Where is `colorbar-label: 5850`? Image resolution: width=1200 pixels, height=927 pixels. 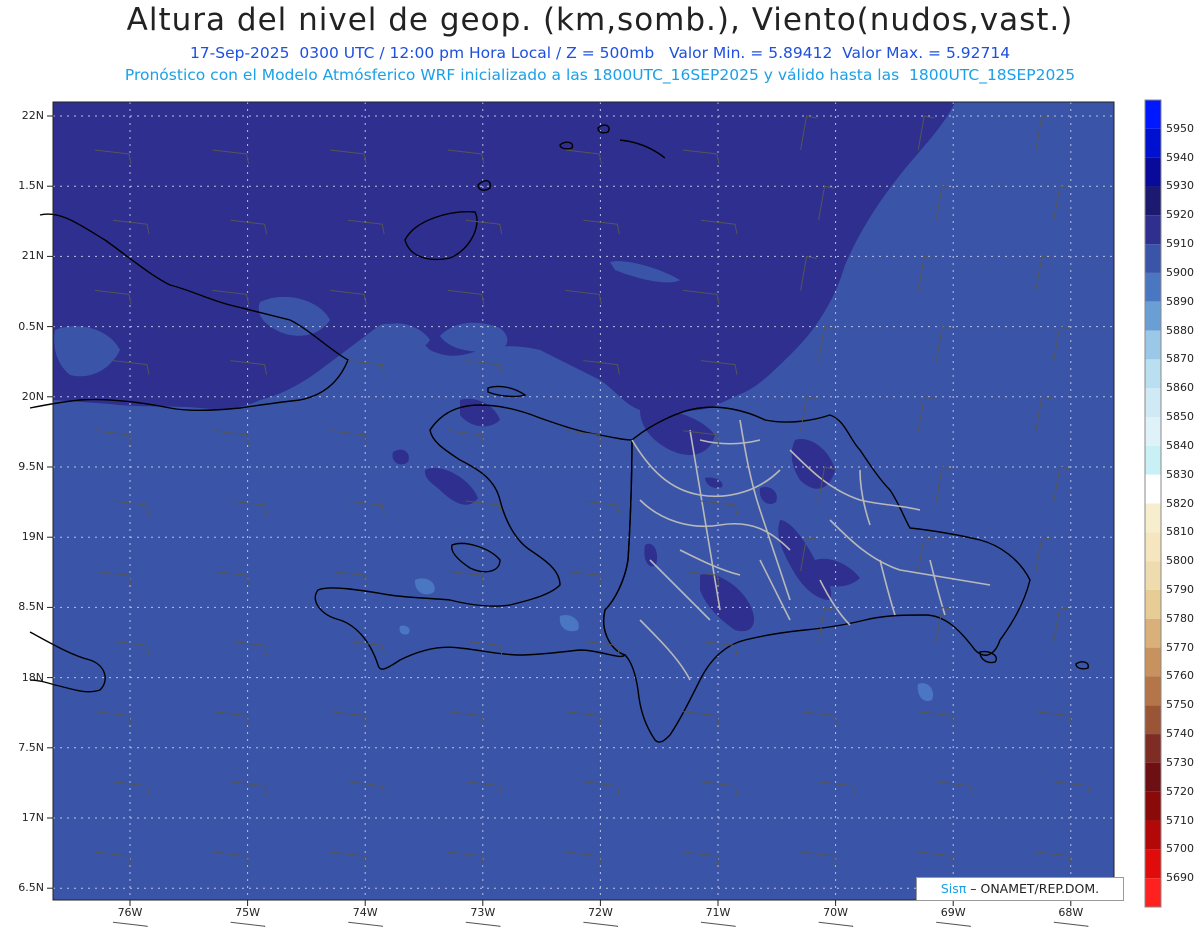 colorbar-label: 5850 is located at coordinates (1180, 417).